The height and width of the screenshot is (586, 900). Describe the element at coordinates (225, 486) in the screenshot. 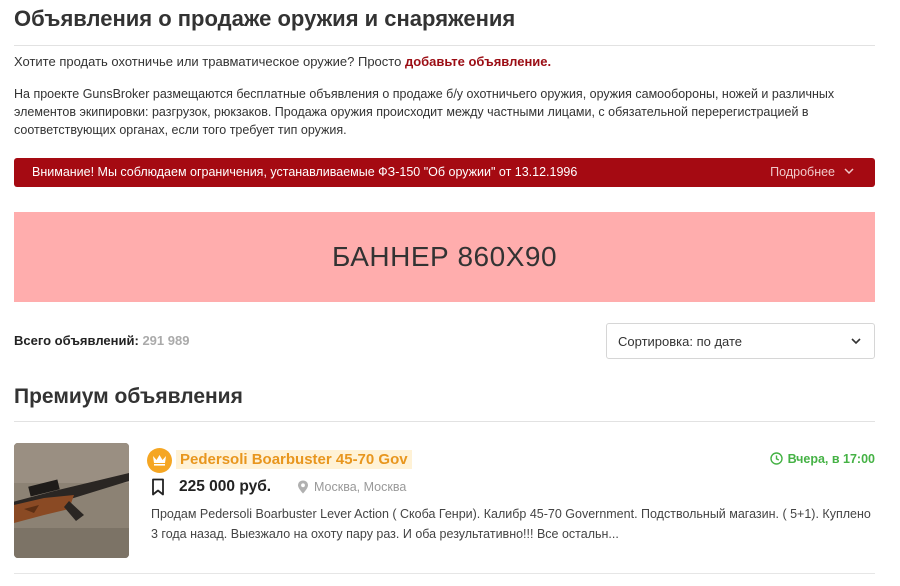

I see `listing-price: 225 000 руб.` at that location.